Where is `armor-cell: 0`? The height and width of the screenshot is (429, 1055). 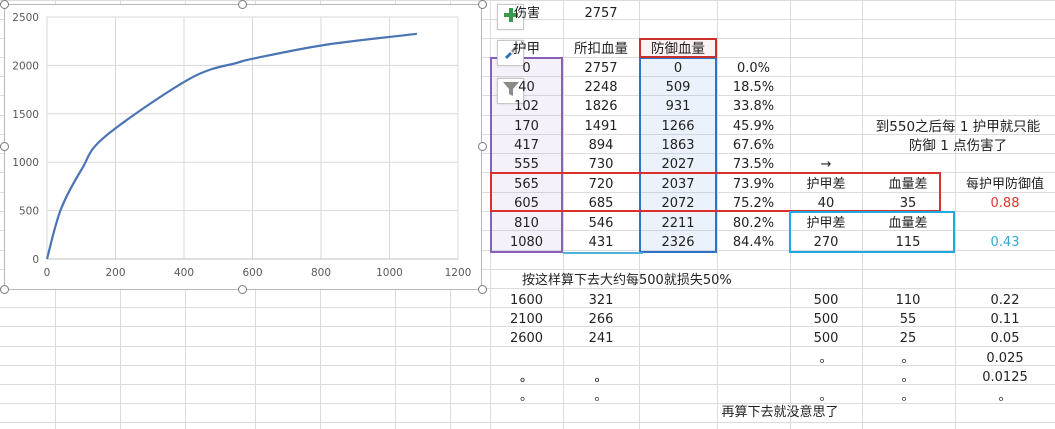 armor-cell: 0 is located at coordinates (526, 68).